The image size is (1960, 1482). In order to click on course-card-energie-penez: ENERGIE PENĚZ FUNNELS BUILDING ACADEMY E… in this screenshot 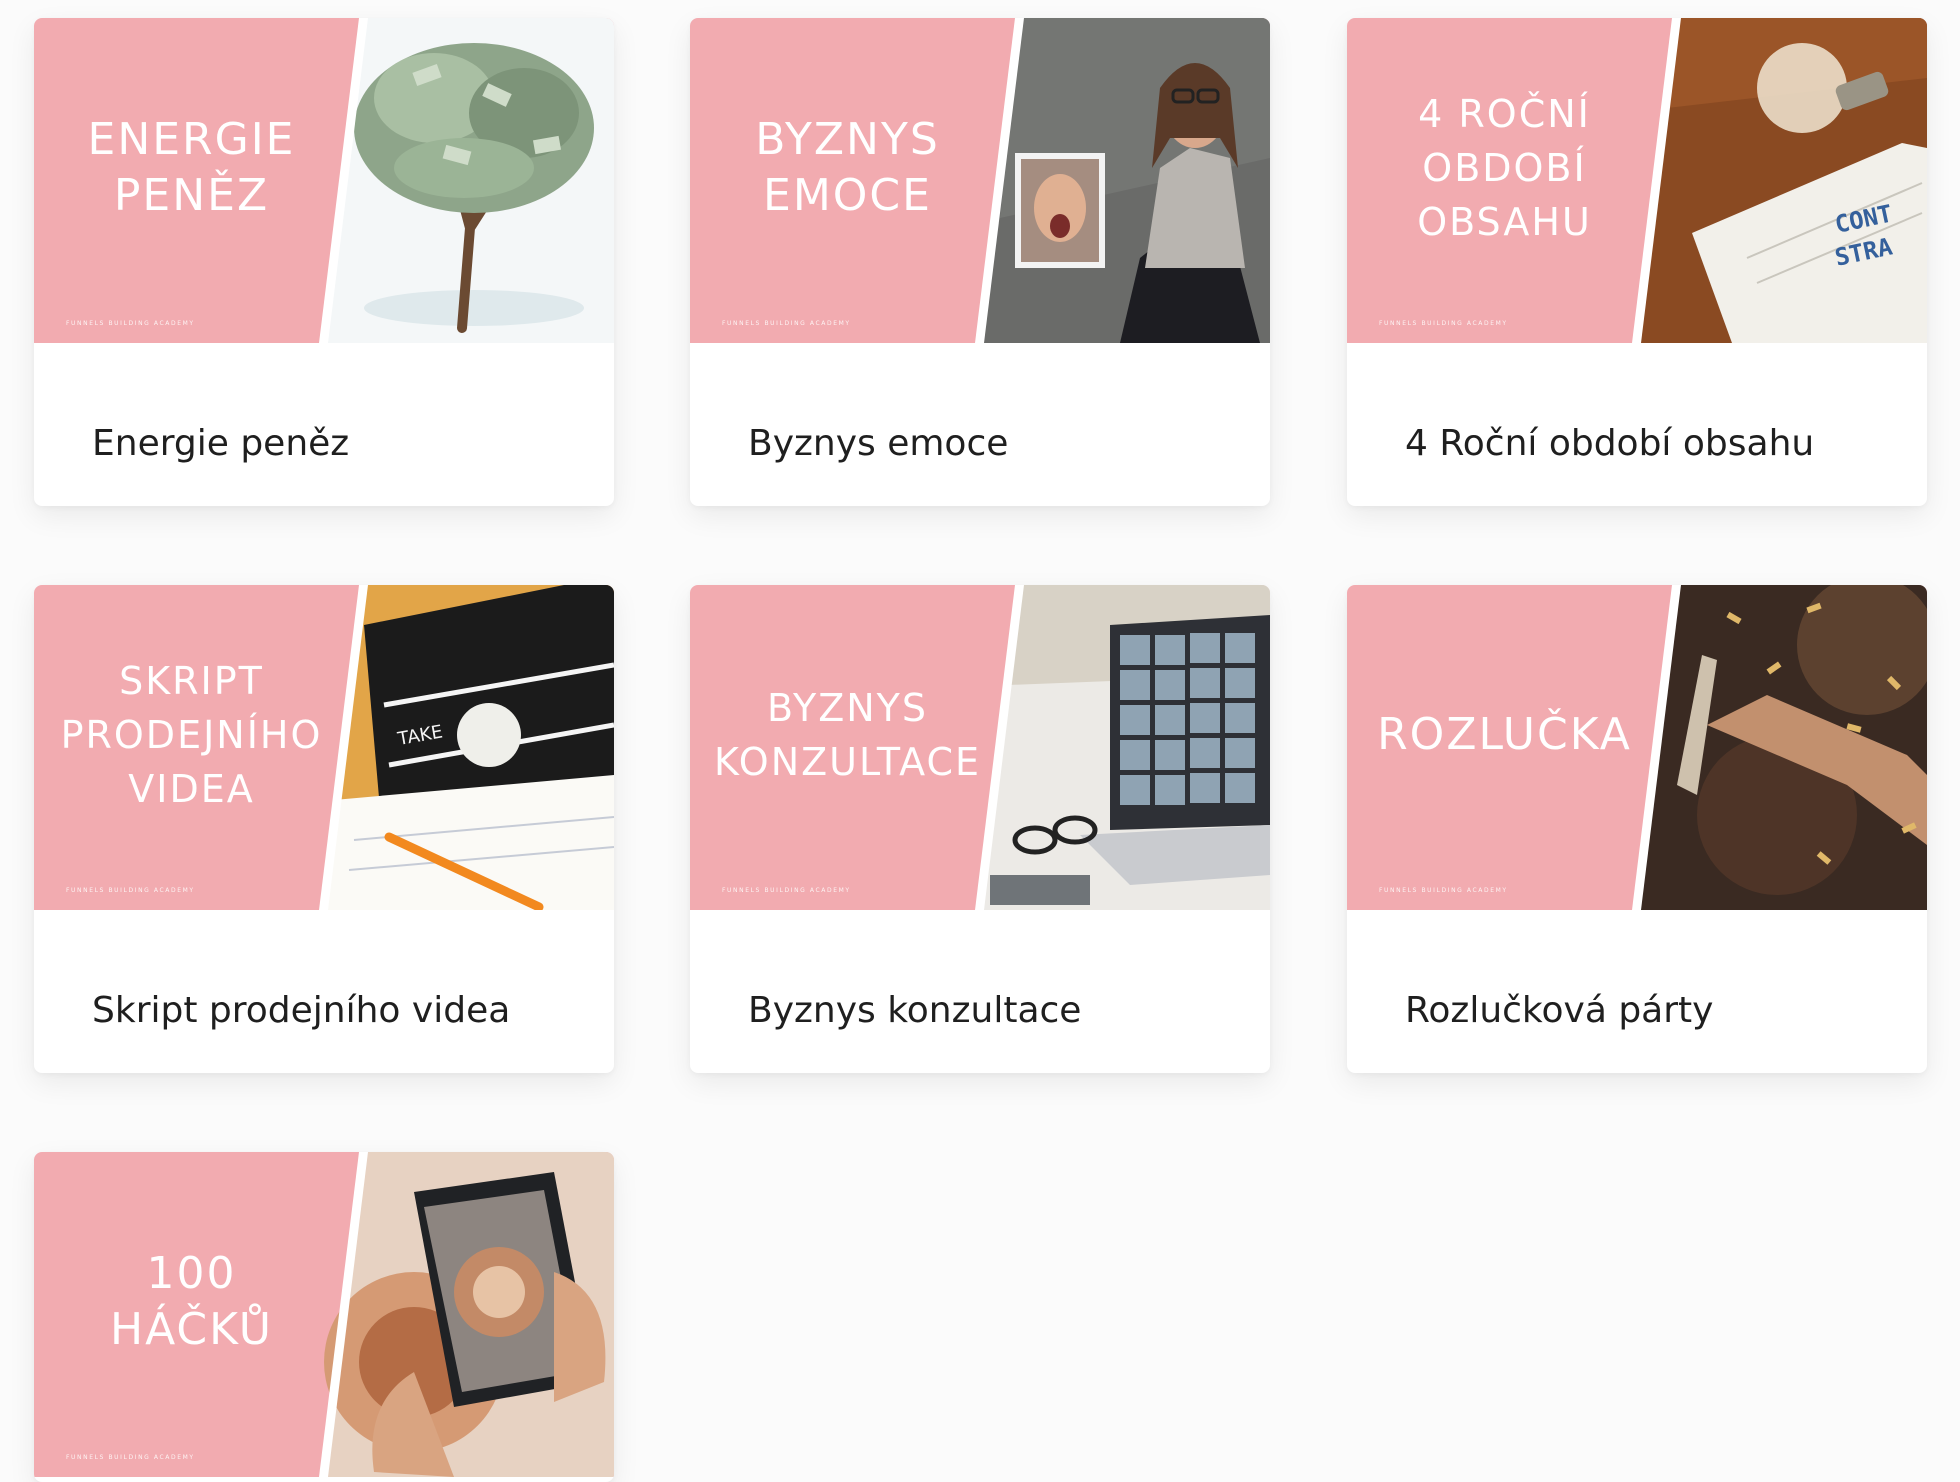, I will do `click(324, 262)`.